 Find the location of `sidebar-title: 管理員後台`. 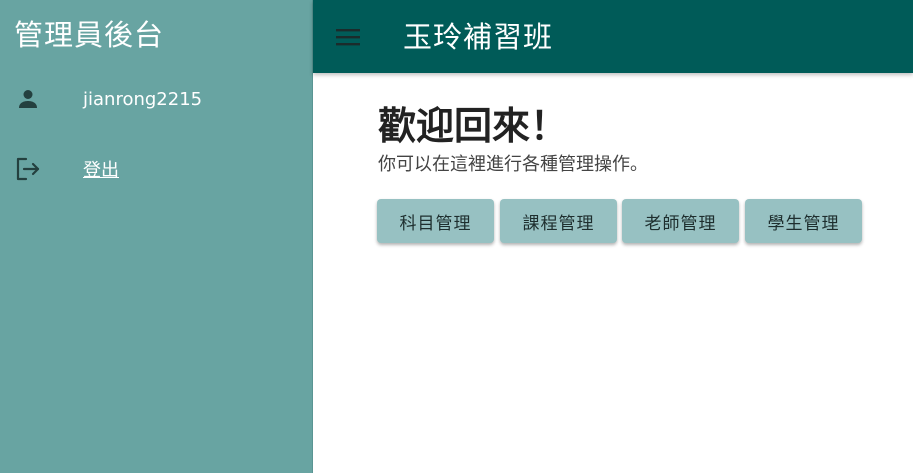

sidebar-title: 管理員後台 is located at coordinates (89, 35).